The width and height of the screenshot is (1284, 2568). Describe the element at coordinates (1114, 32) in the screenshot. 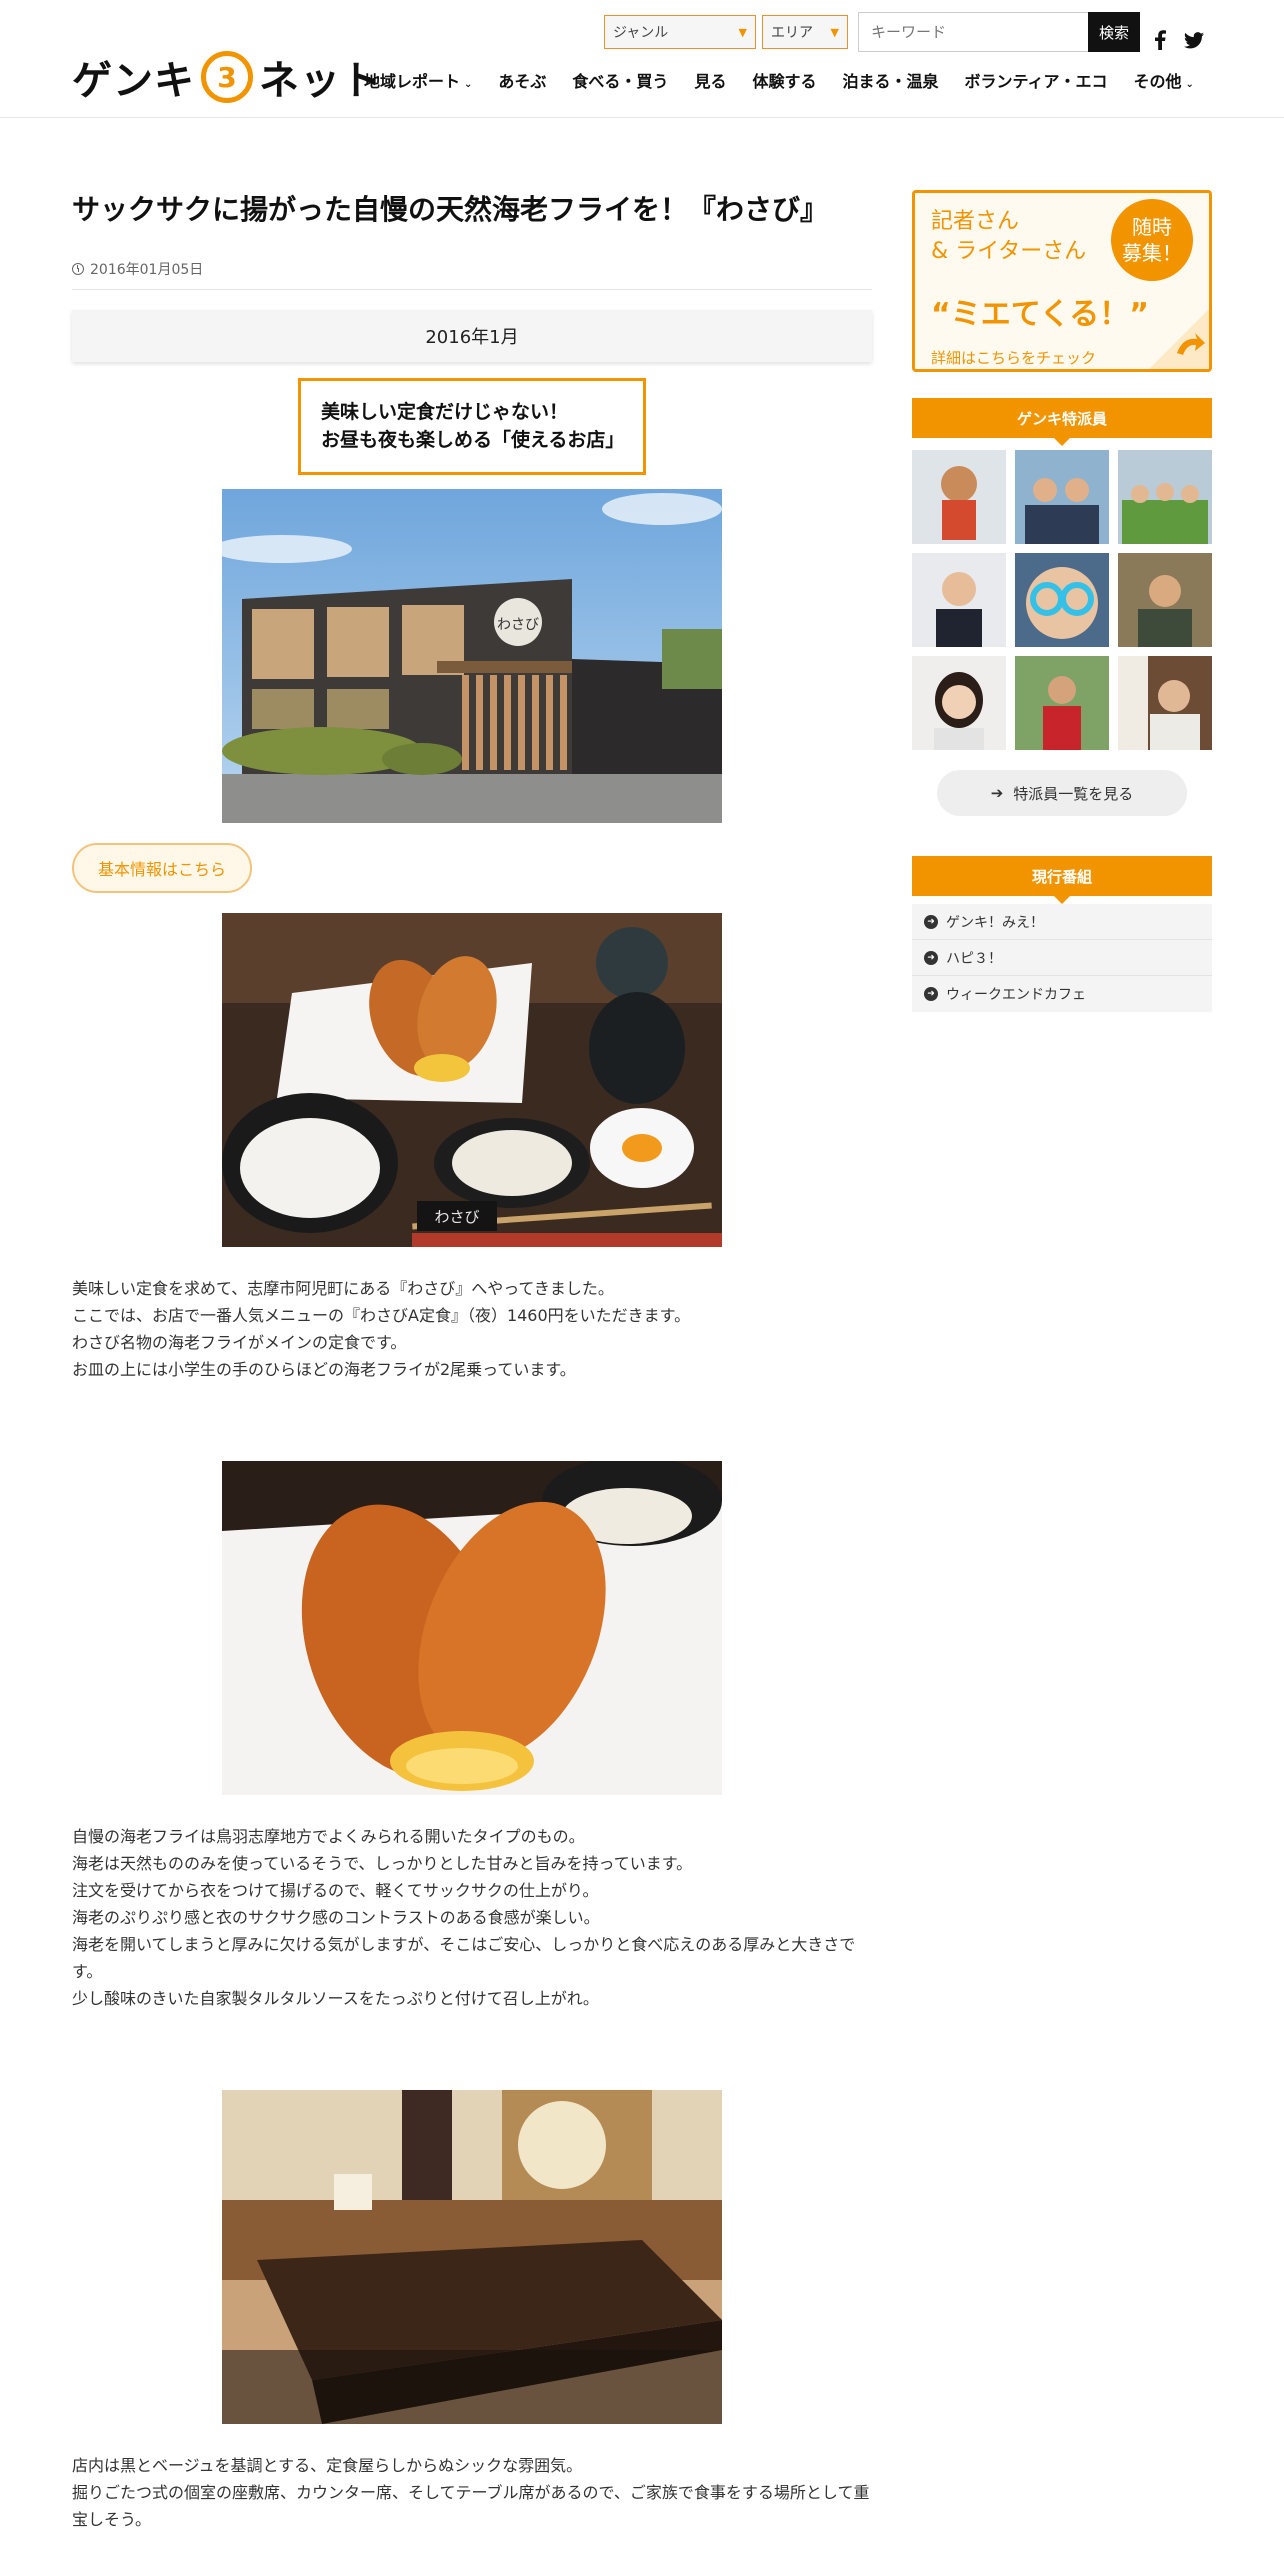

I see `search-button: 検索` at that location.